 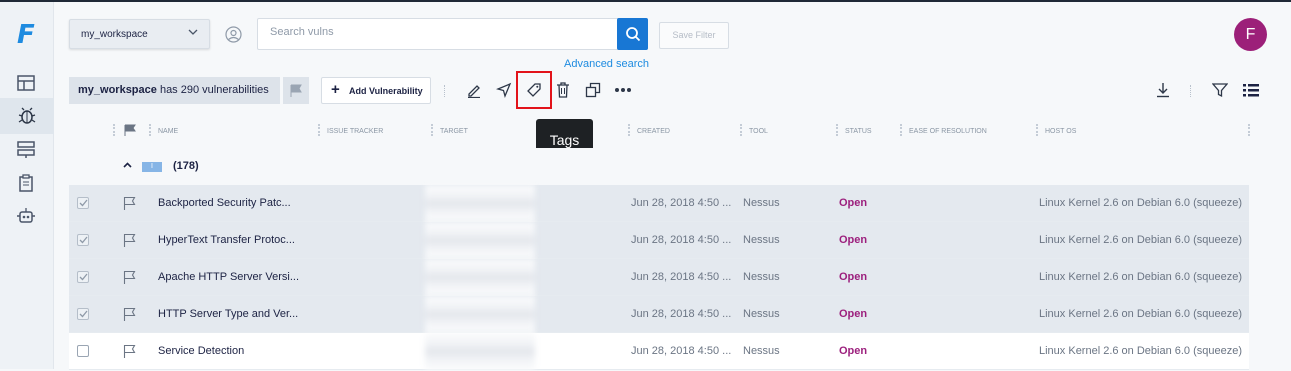 I want to click on confirmed-flag-toggle, so click(x=296, y=90).